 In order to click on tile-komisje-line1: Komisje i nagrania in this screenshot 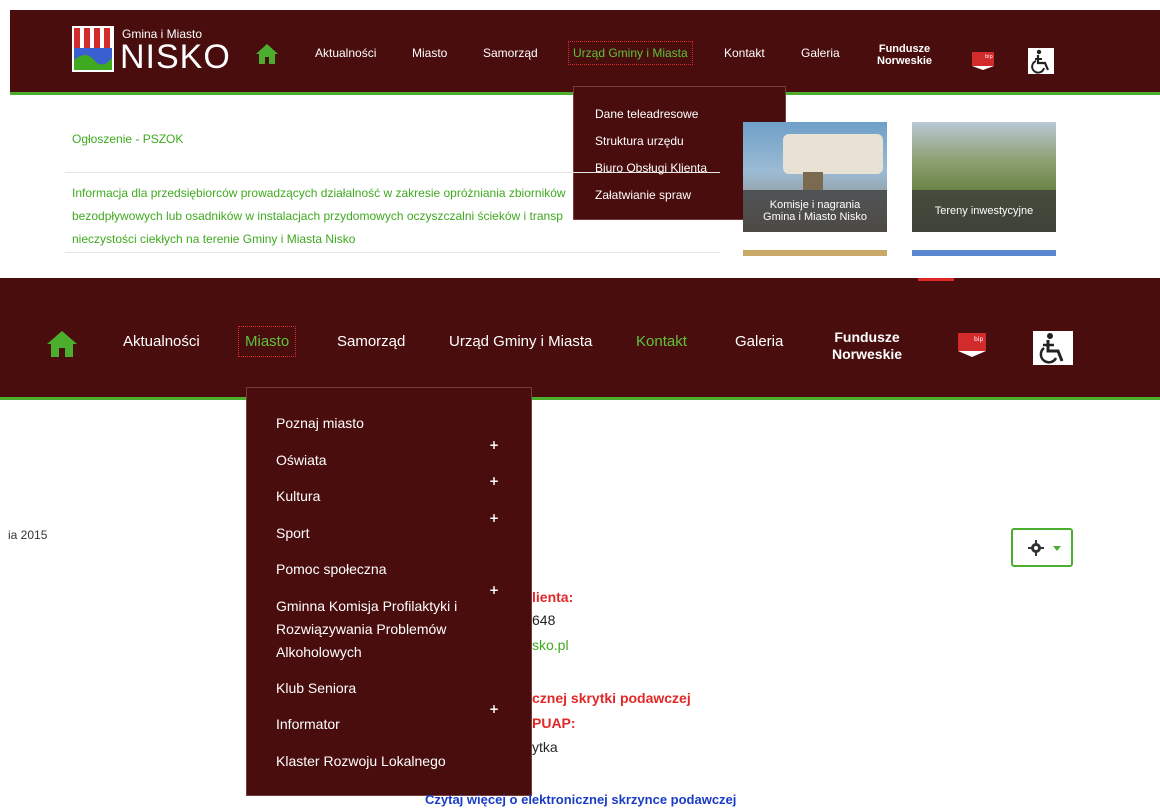, I will do `click(815, 205)`.